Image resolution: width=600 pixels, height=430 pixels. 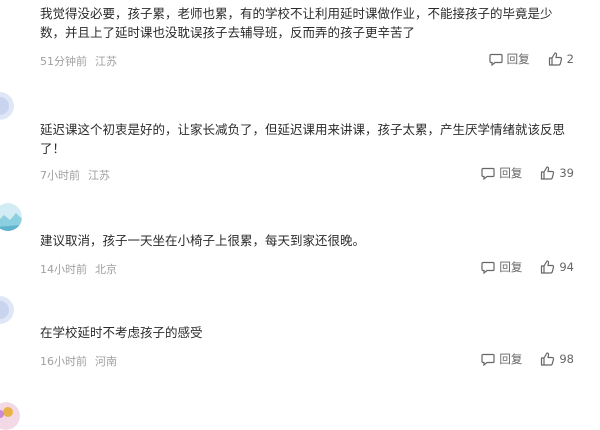 I want to click on comment-location: 河南, so click(x=106, y=361).